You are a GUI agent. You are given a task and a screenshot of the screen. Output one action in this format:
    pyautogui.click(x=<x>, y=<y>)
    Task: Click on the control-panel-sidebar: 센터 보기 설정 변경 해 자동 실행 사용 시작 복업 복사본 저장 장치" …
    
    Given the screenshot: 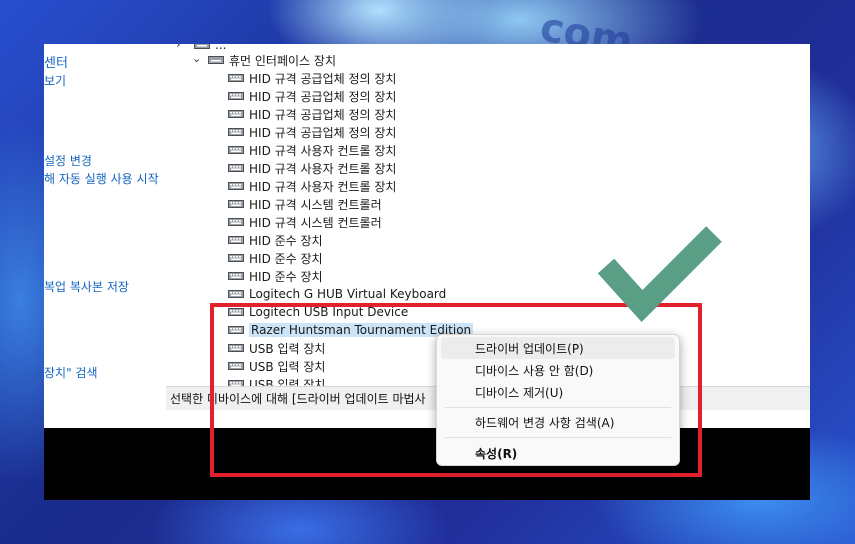 What is the action you would take?
    pyautogui.click(x=105, y=236)
    